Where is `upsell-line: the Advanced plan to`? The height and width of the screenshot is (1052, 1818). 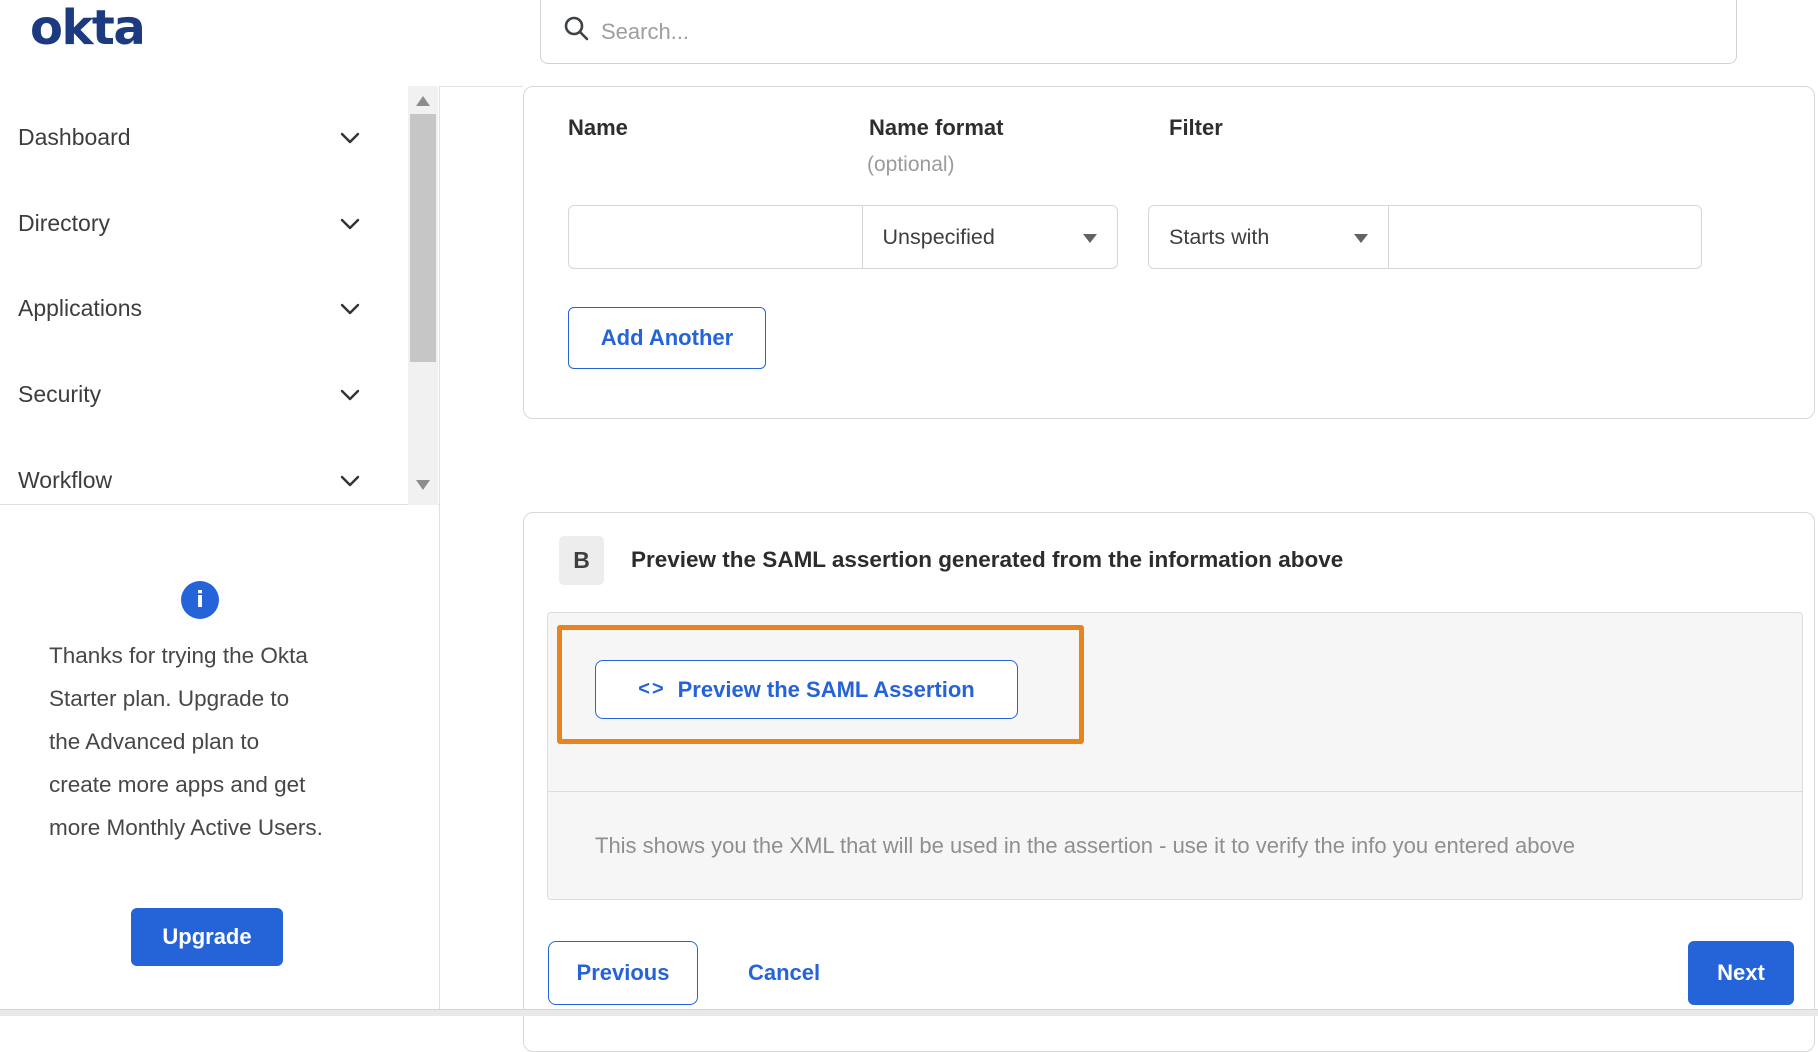
upsell-line: the Advanced plan to is located at coordinates (154, 741).